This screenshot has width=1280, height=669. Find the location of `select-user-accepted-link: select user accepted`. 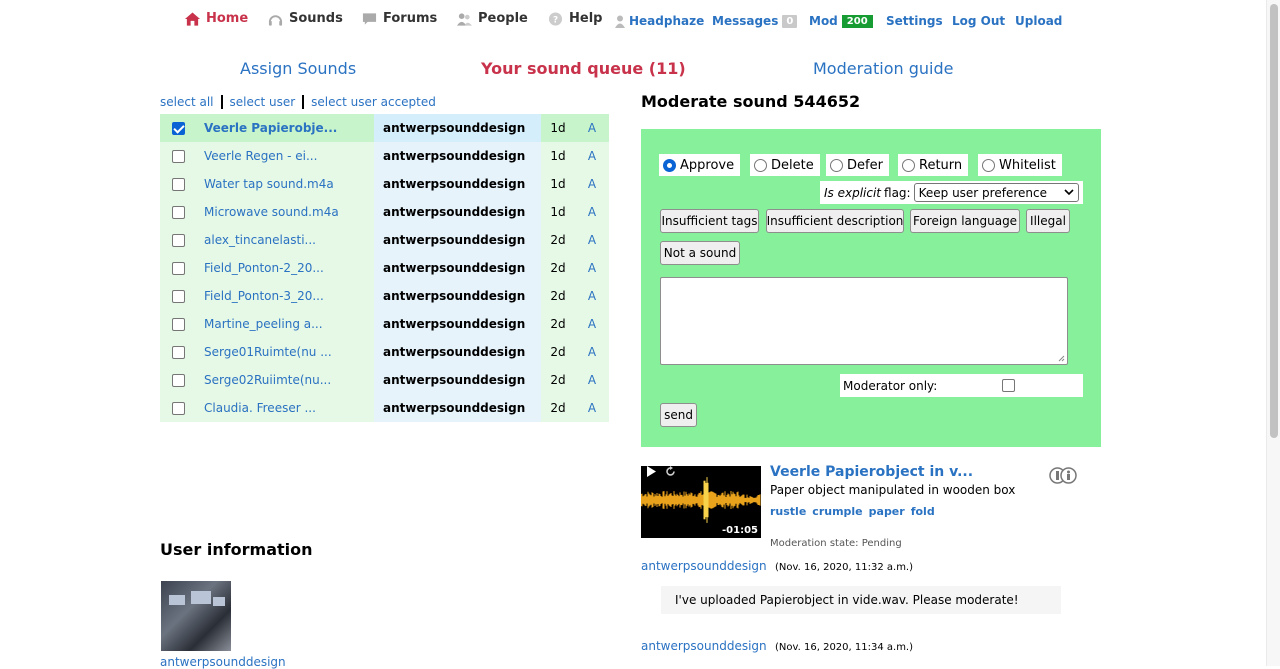

select-user-accepted-link: select user accepted is located at coordinates (373, 102).